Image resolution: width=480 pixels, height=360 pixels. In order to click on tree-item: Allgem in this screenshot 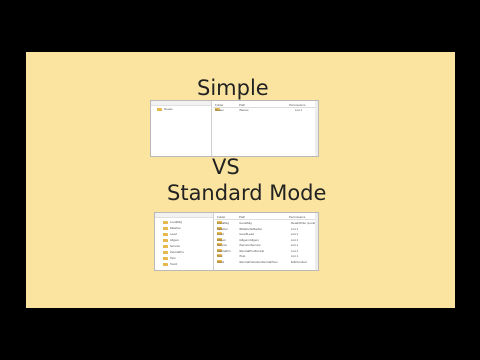, I will do `click(171, 240)`.